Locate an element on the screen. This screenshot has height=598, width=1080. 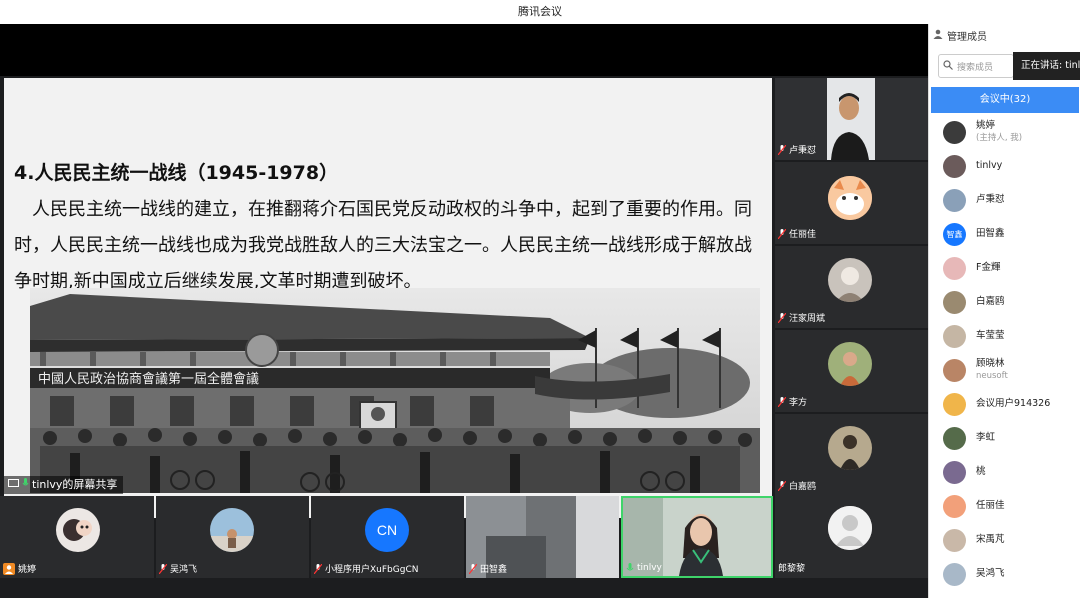
tab-in-meeting: 会议中(32) is located at coordinates (1005, 100).